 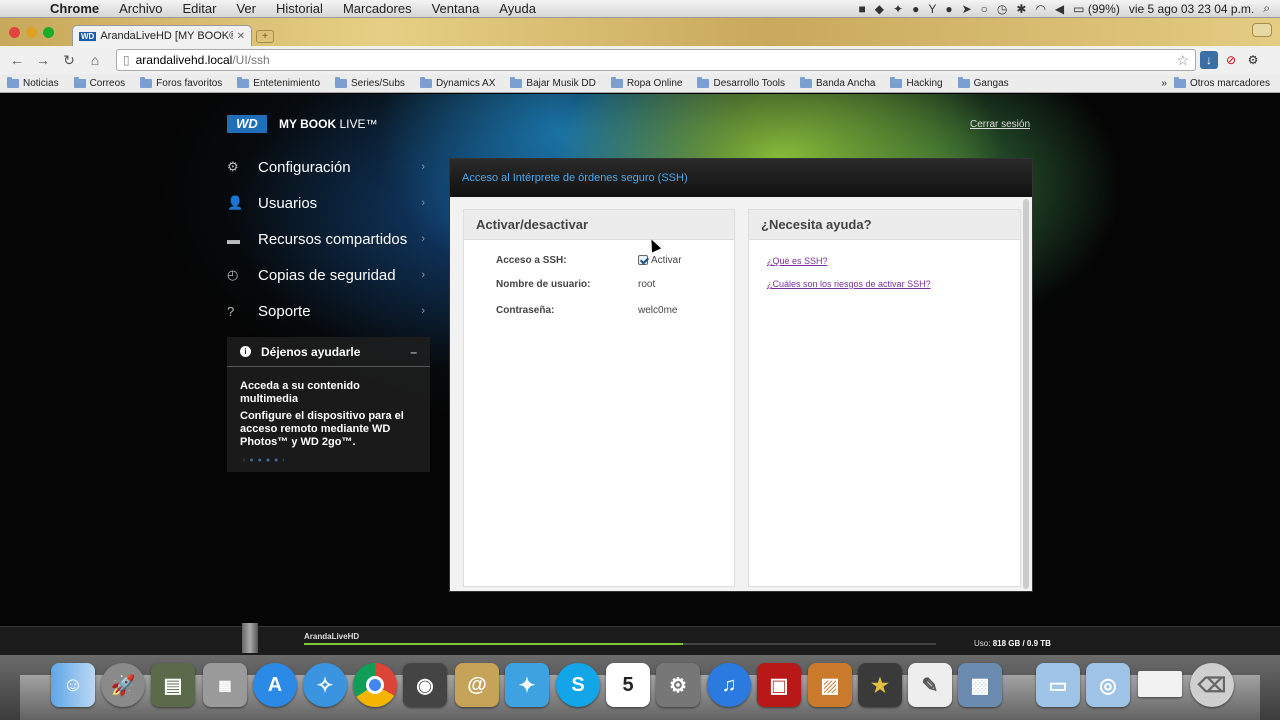 I want to click on bookmark-banda: Banda Ancha, so click(x=837, y=82).